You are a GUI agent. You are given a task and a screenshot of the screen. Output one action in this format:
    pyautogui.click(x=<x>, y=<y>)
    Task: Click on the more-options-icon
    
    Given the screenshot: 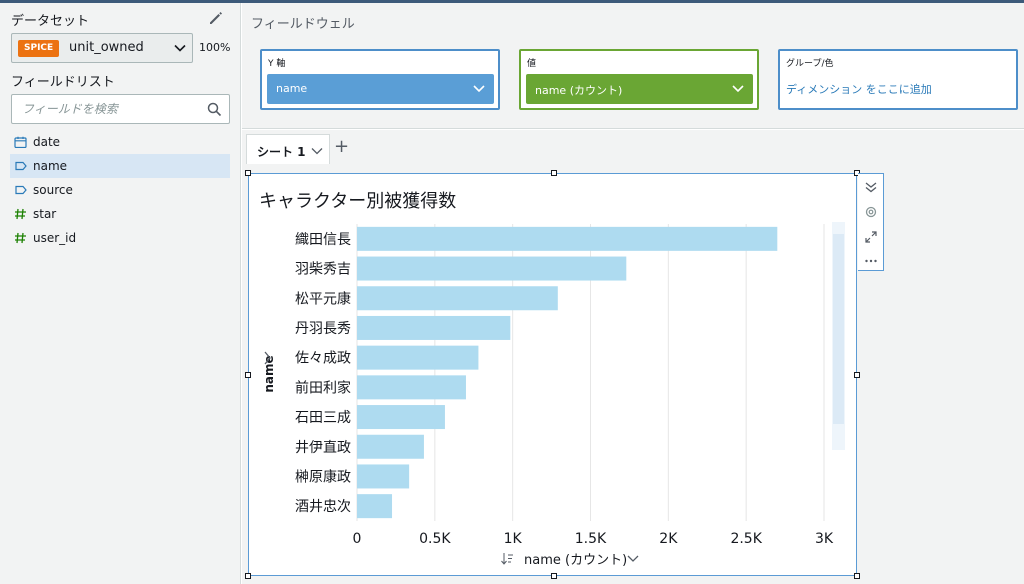 What is the action you would take?
    pyautogui.click(x=871, y=261)
    